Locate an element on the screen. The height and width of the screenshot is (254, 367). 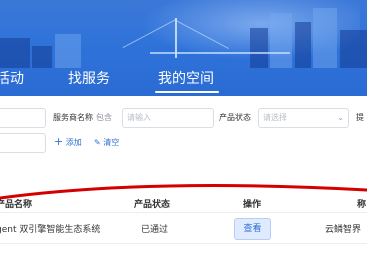
nav-item-my-space: 我的空间 is located at coordinates (186, 78).